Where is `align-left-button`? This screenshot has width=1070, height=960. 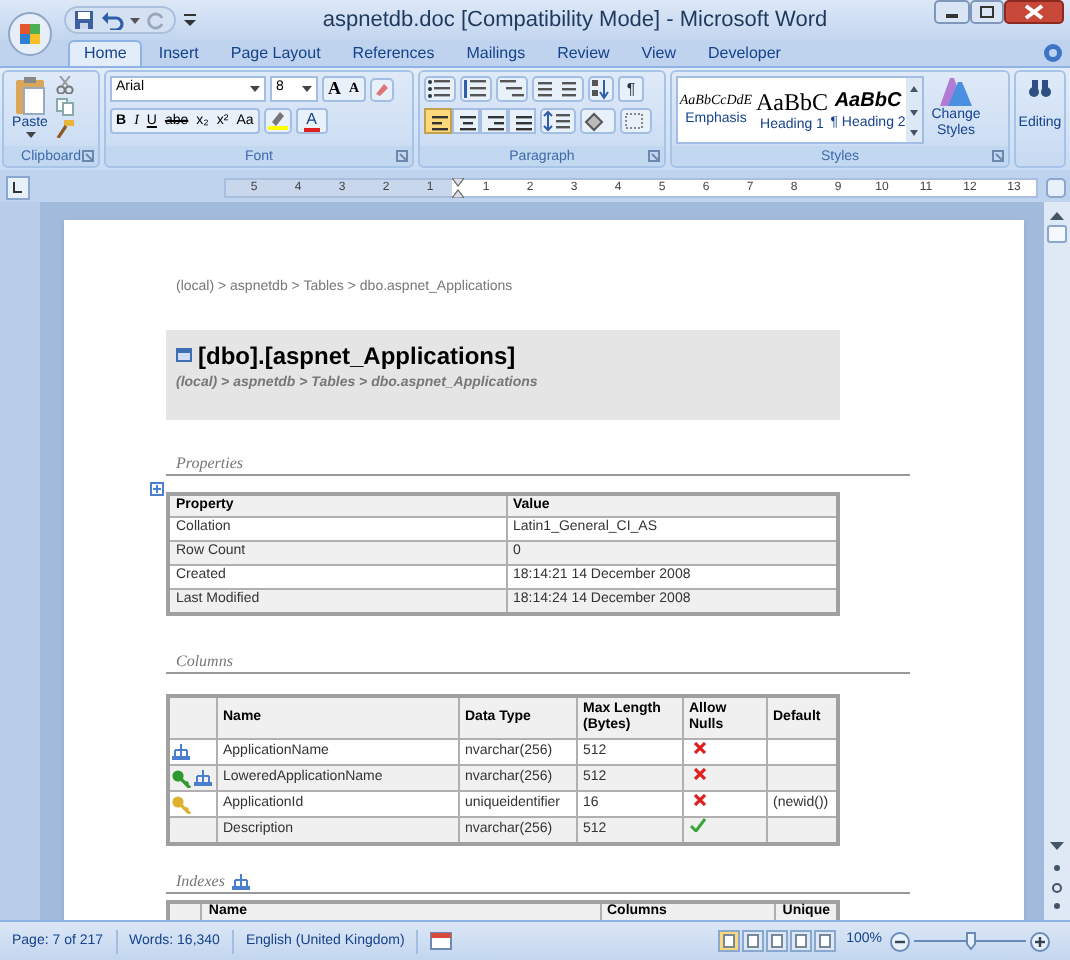
align-left-button is located at coordinates (438, 121).